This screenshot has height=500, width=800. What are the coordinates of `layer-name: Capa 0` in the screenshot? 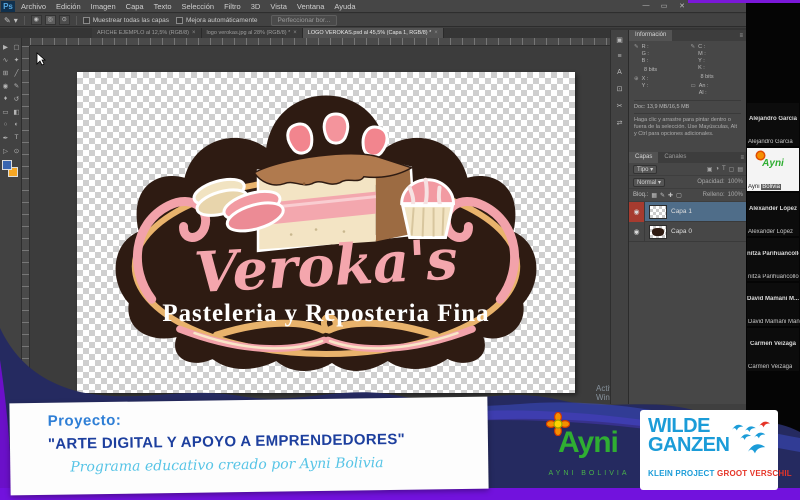 It's located at (681, 231).